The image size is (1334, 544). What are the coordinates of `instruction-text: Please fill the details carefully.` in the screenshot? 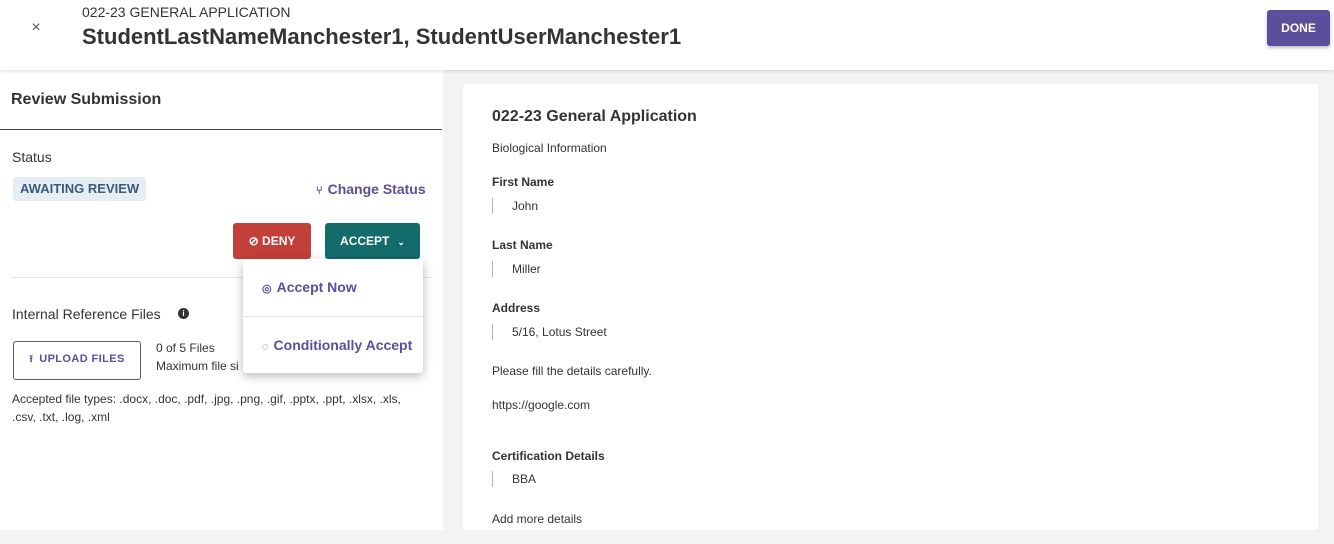 It's located at (572, 371).